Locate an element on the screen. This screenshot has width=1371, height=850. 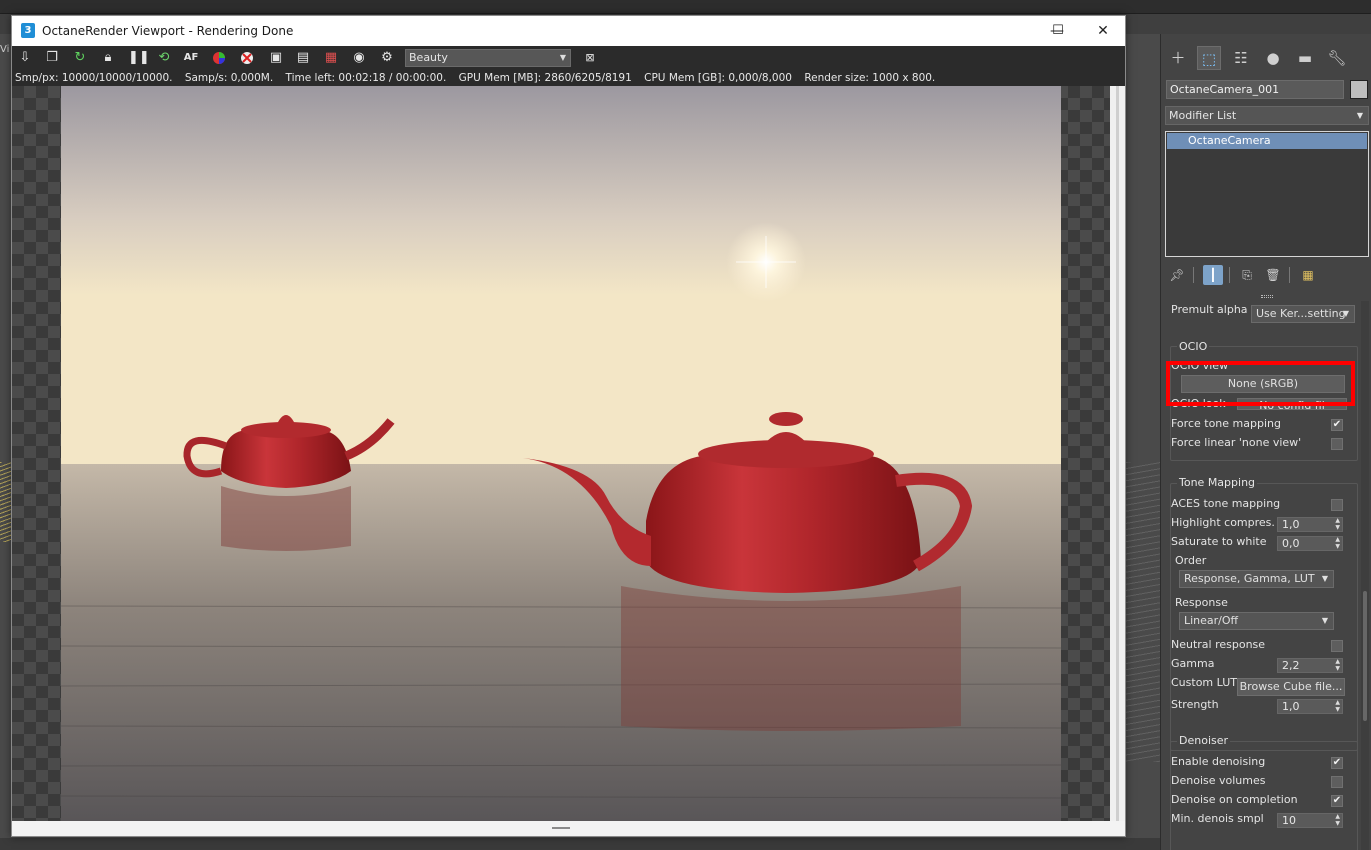
force-tone-mapping-checkbox: ✔ is located at coordinates (1337, 425).